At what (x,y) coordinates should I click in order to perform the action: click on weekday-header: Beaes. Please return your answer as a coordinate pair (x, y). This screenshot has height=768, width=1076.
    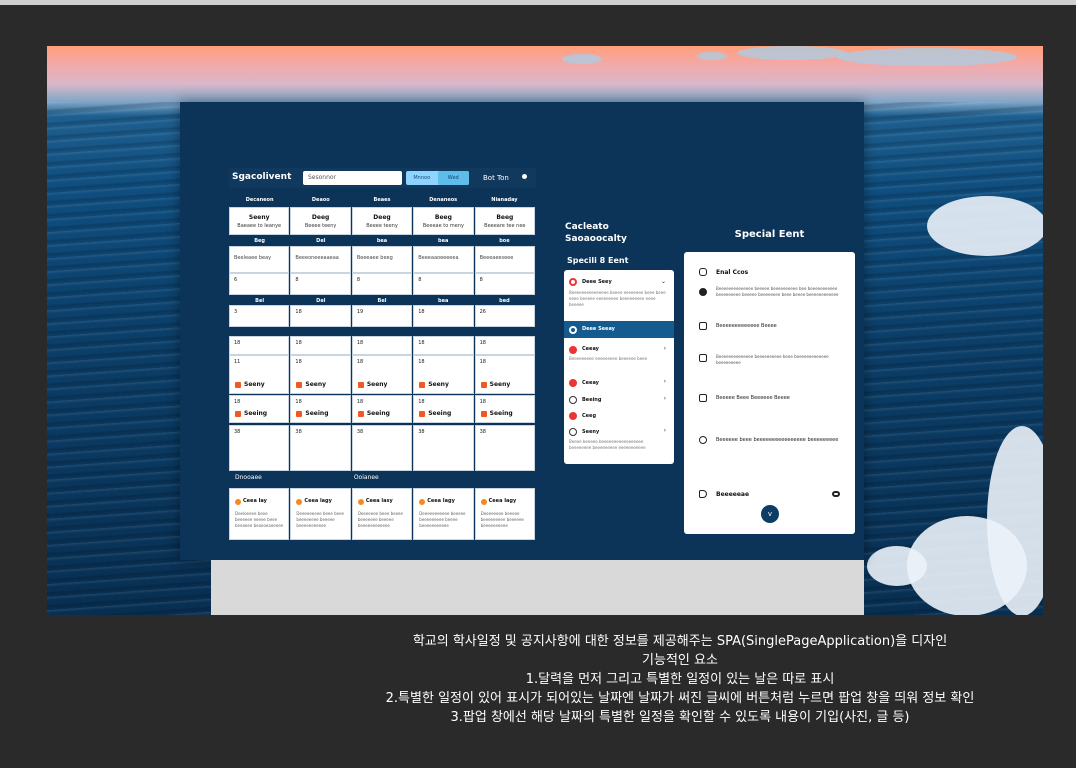
    Looking at the image, I should click on (382, 200).